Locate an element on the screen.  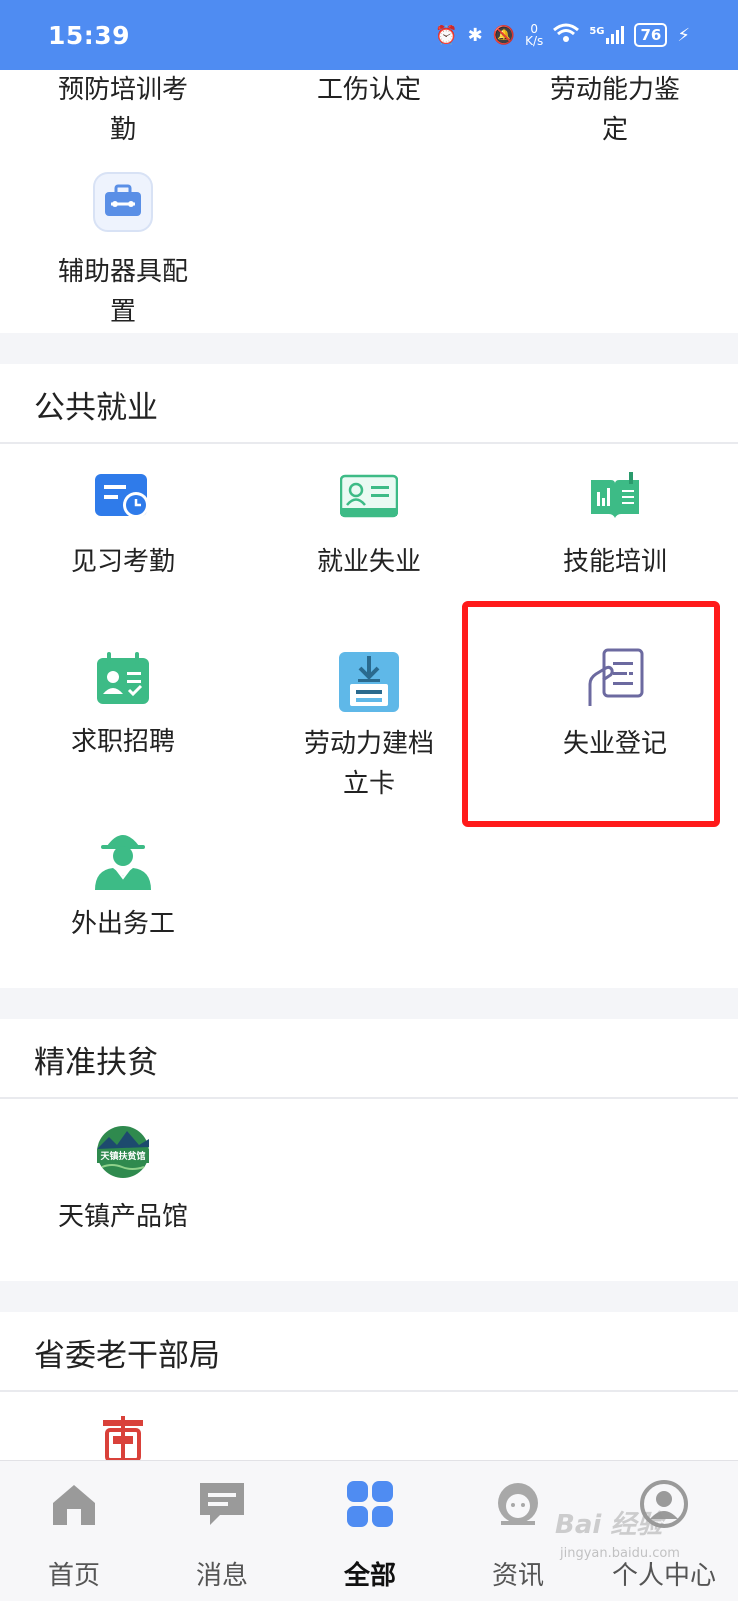
tab-messages: 消息 is located at coordinates (222, 1531).